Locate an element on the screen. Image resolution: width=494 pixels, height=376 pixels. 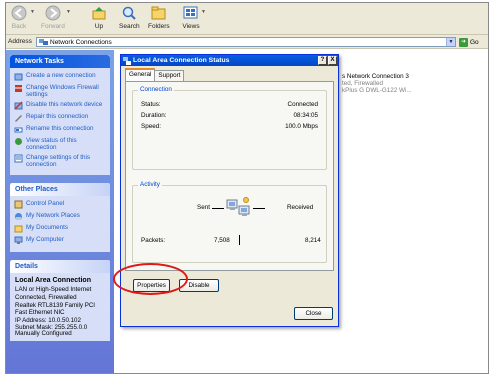
task-link: Change settings of this connection is located at coordinates (60, 161).